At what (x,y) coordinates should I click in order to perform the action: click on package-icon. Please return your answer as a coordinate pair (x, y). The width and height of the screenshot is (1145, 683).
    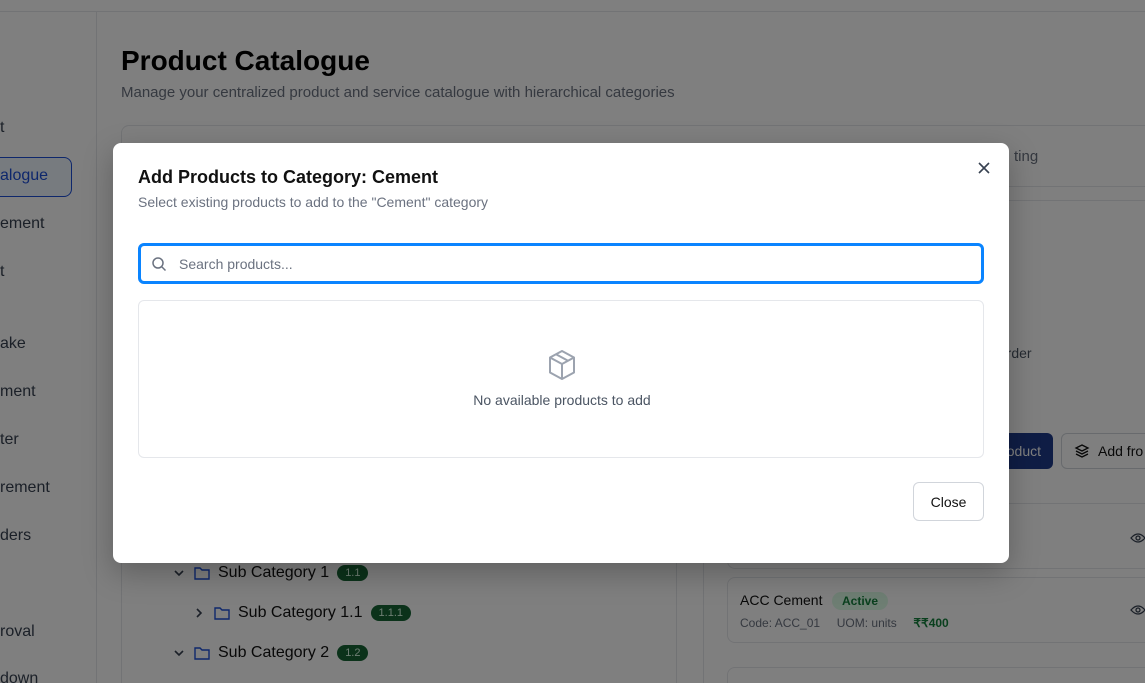
    Looking at the image, I should click on (562, 365).